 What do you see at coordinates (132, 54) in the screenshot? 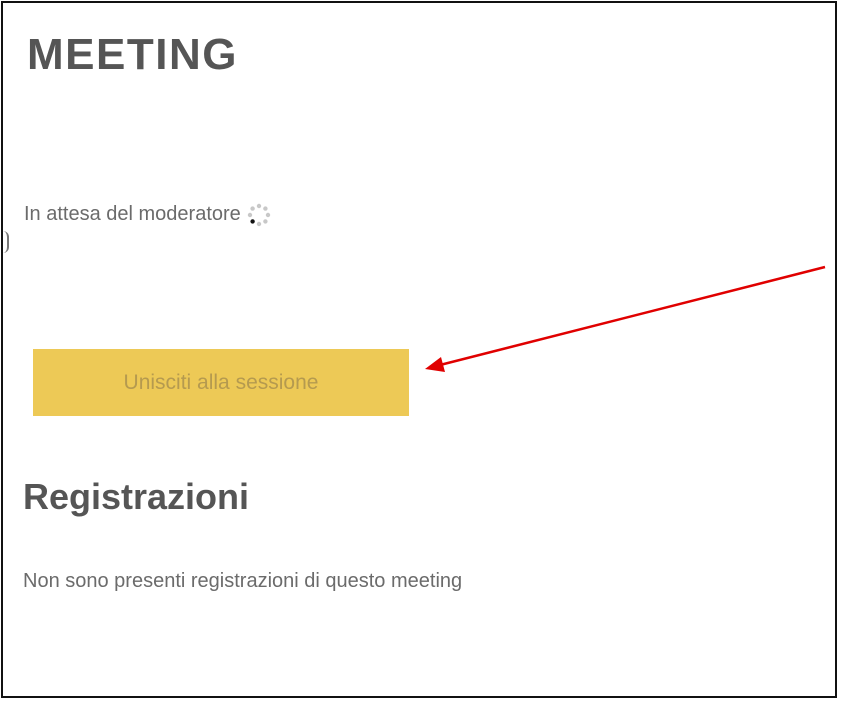
I see `page-title: MEETING` at bounding box center [132, 54].